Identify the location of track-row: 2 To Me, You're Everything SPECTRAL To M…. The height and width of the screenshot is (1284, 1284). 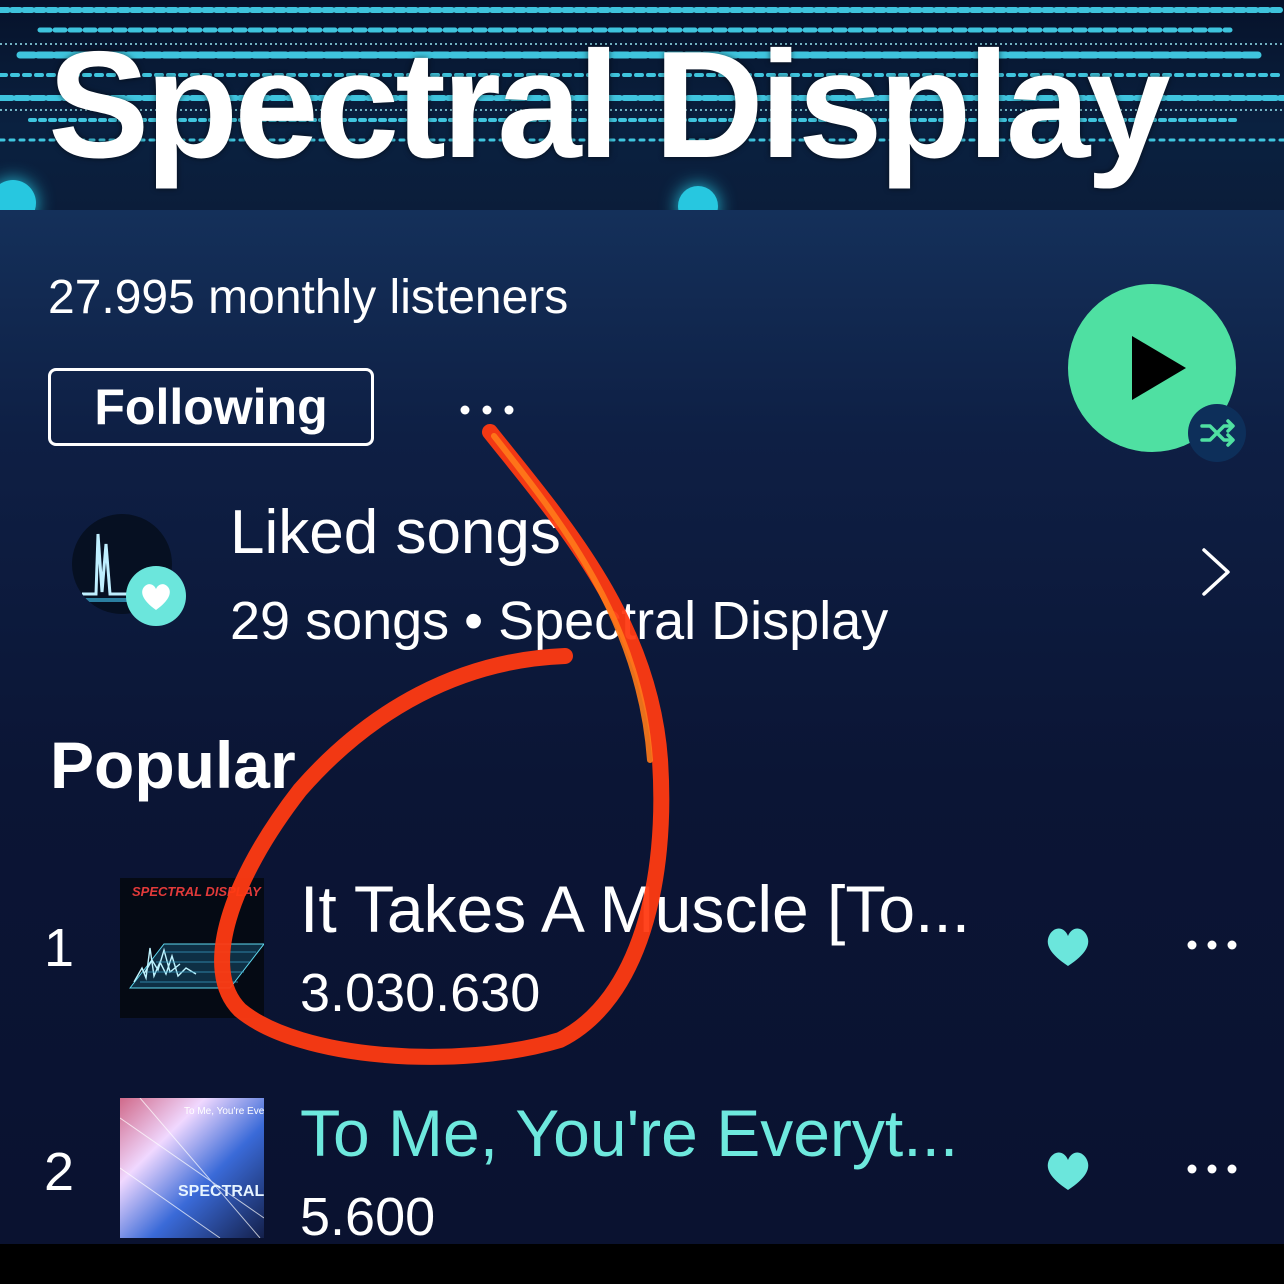
(642, 1171).